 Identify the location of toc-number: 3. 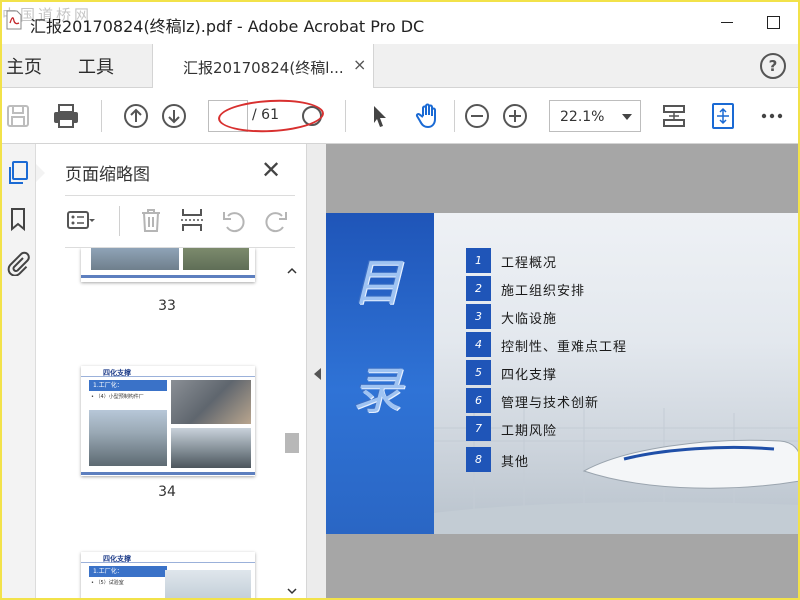
(478, 316).